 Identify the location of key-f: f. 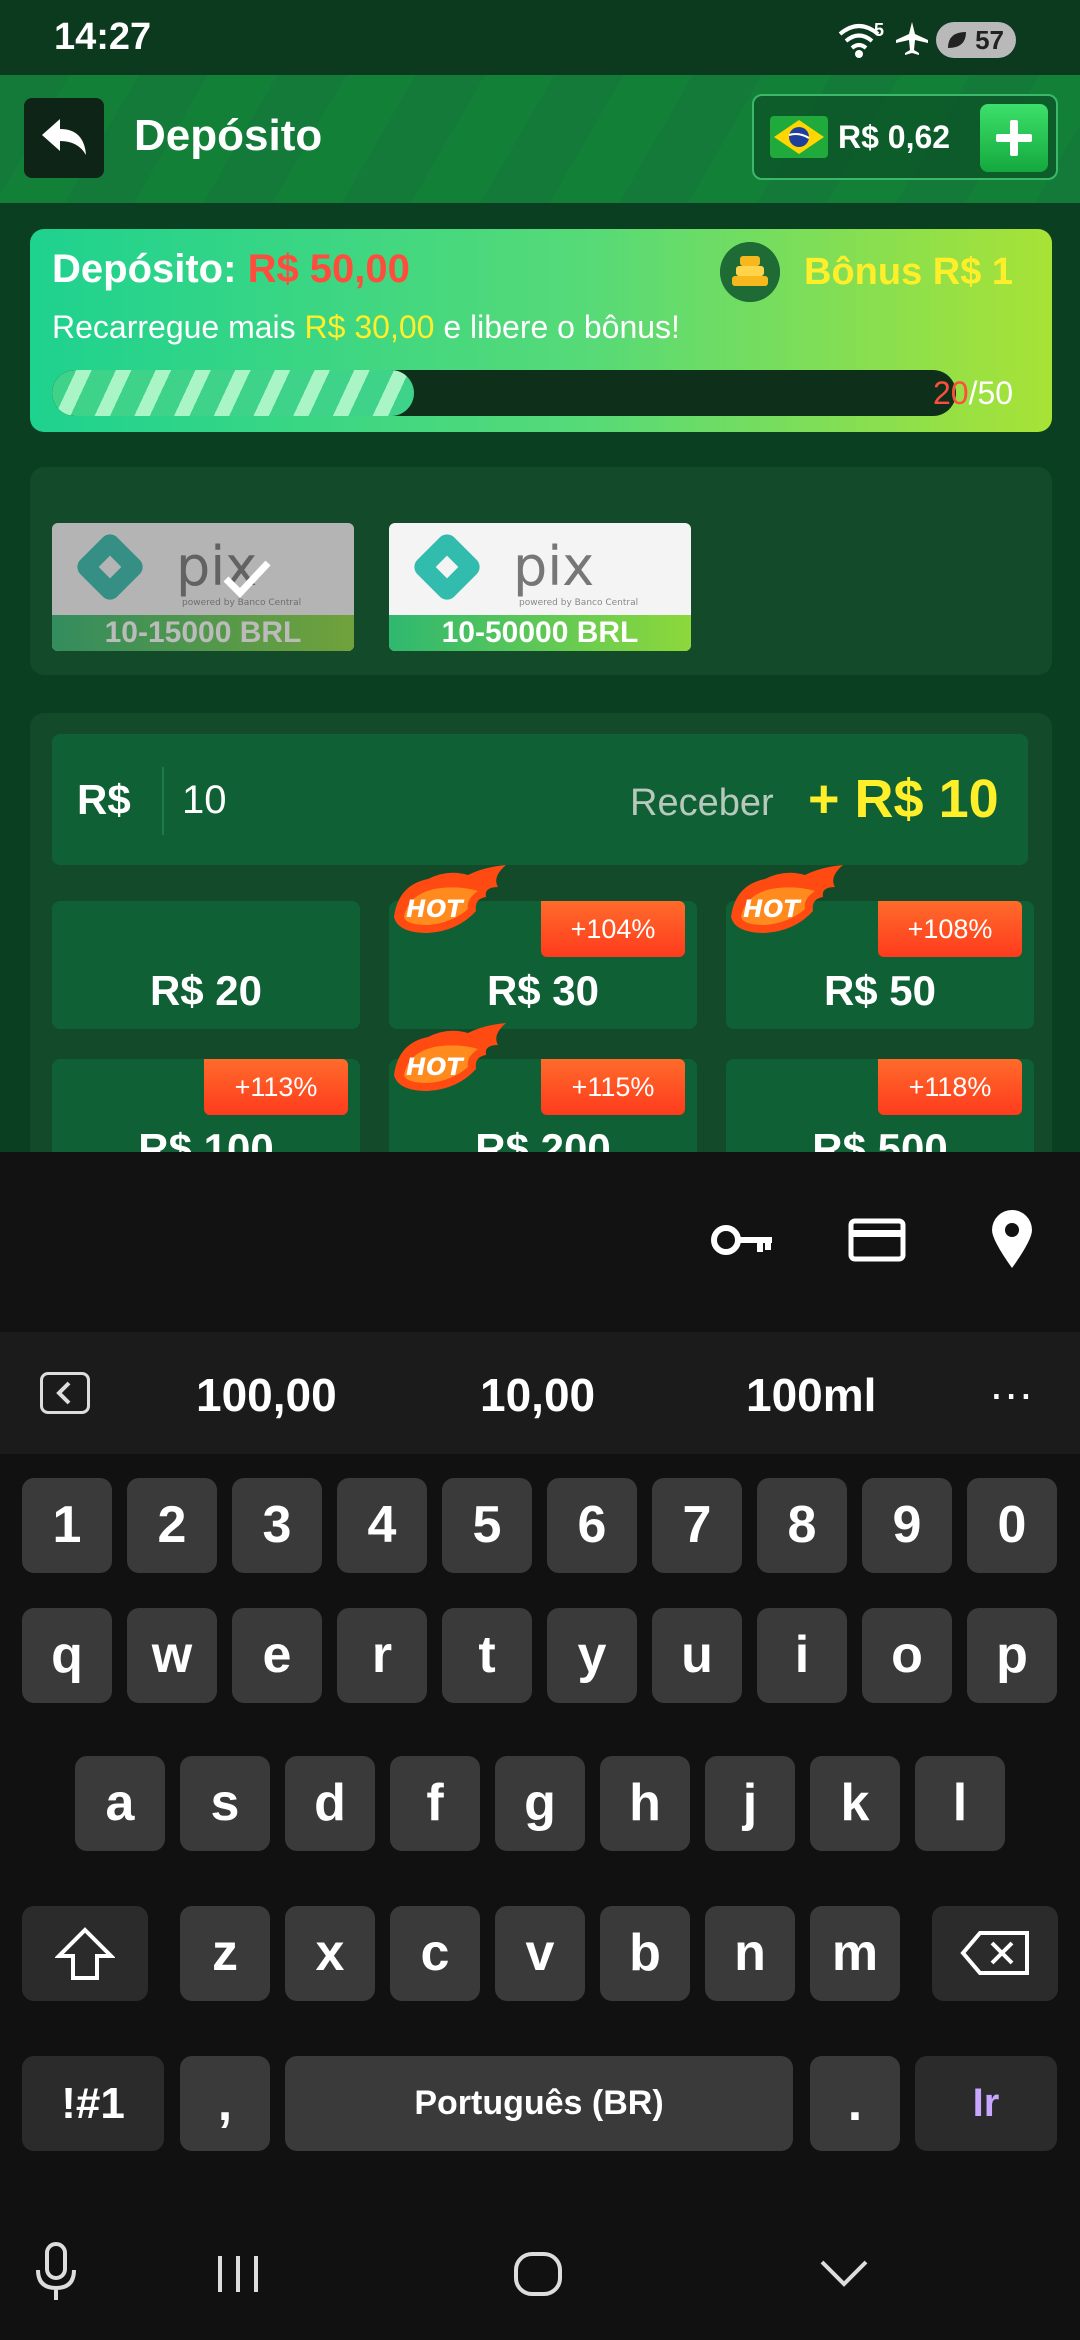
(435, 1803).